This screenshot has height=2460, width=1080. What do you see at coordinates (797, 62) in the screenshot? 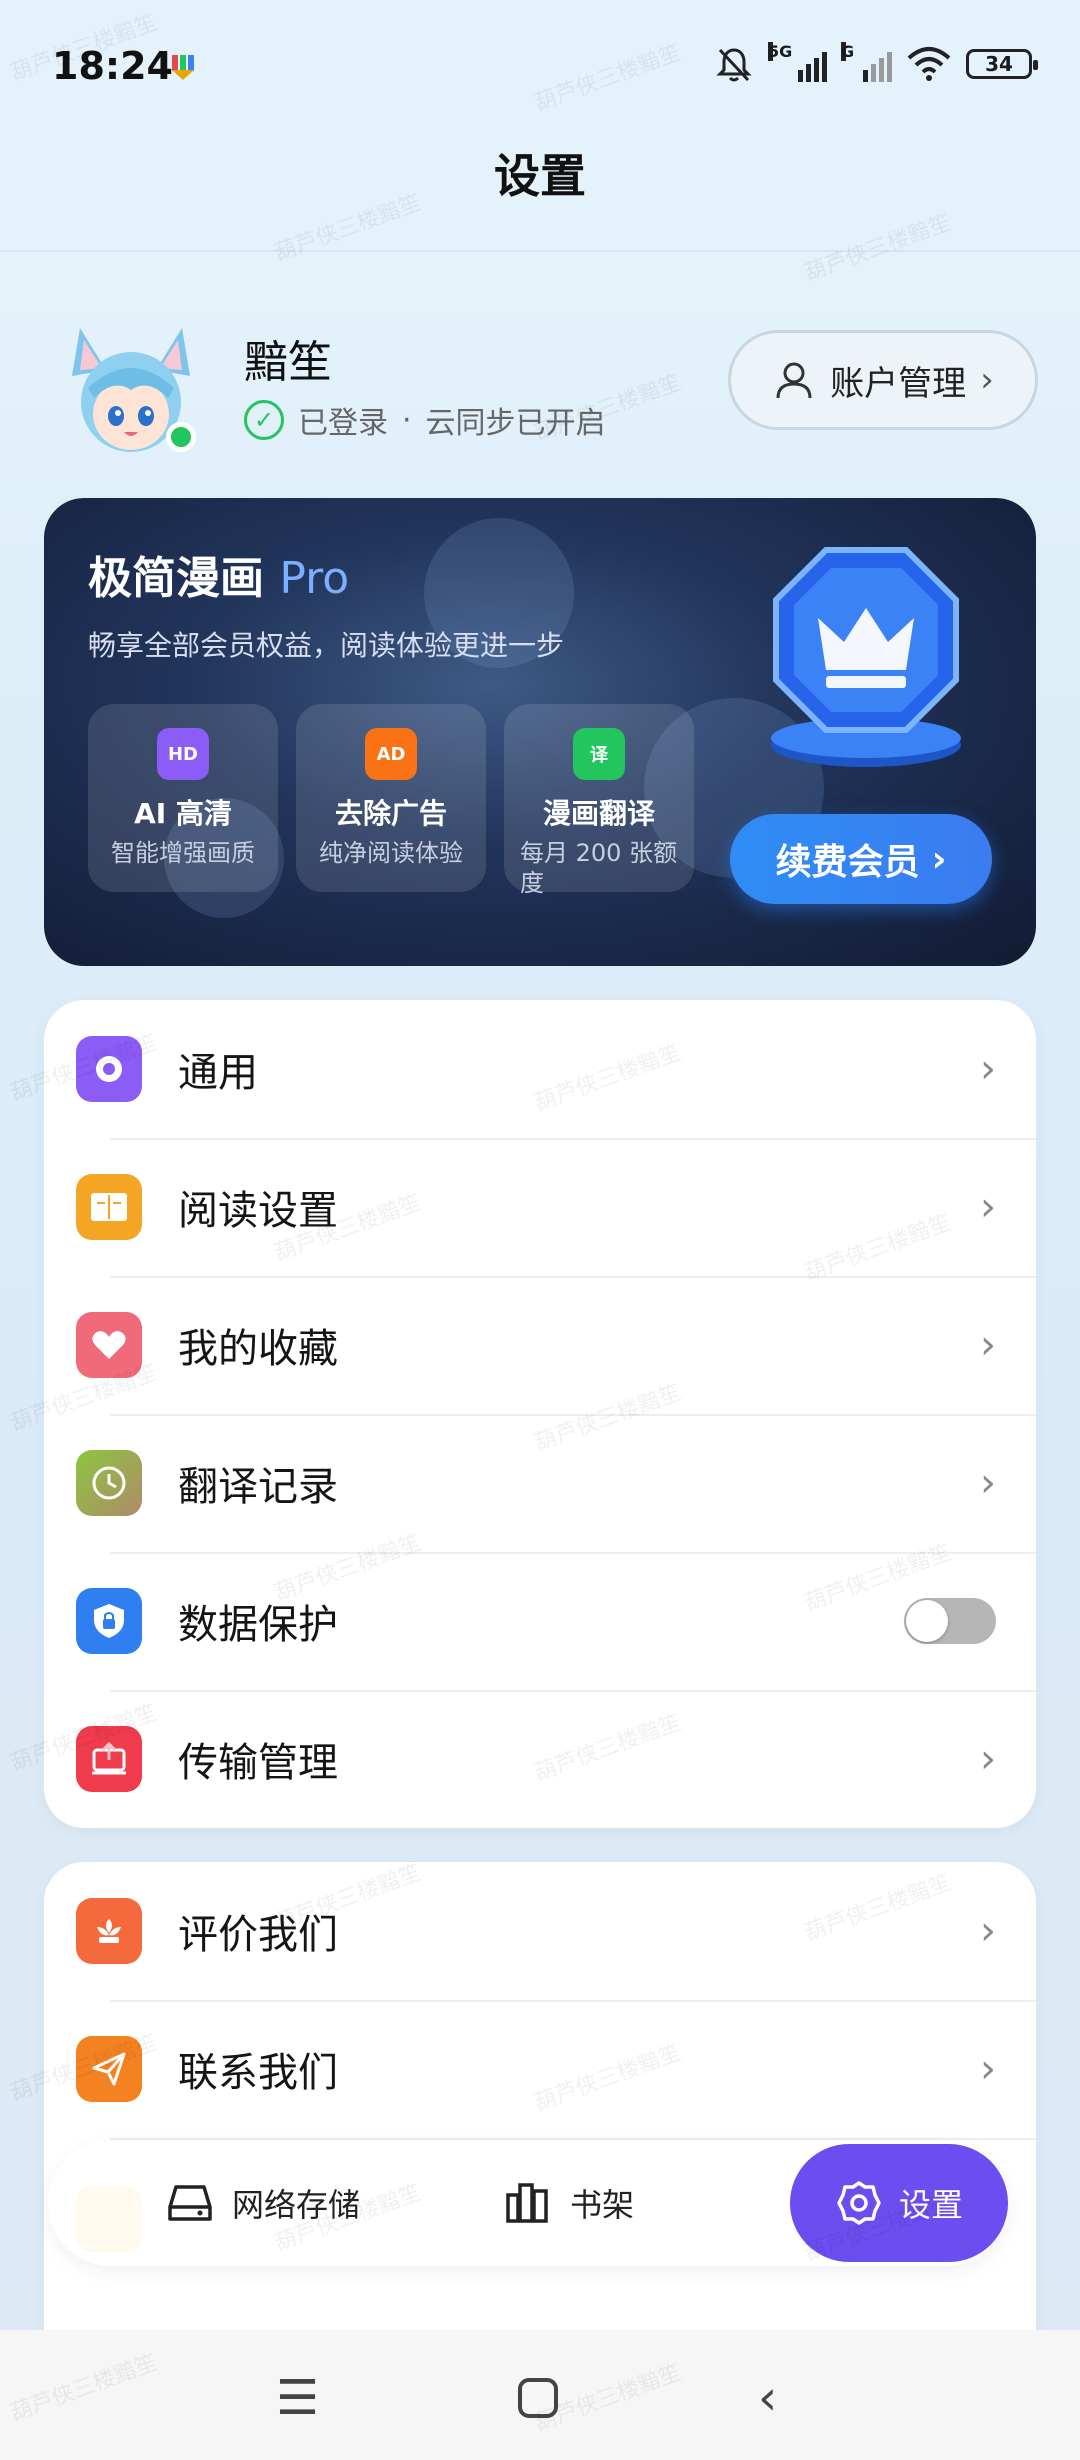
I see `cellular-5g-signal-icon: 5G` at bounding box center [797, 62].